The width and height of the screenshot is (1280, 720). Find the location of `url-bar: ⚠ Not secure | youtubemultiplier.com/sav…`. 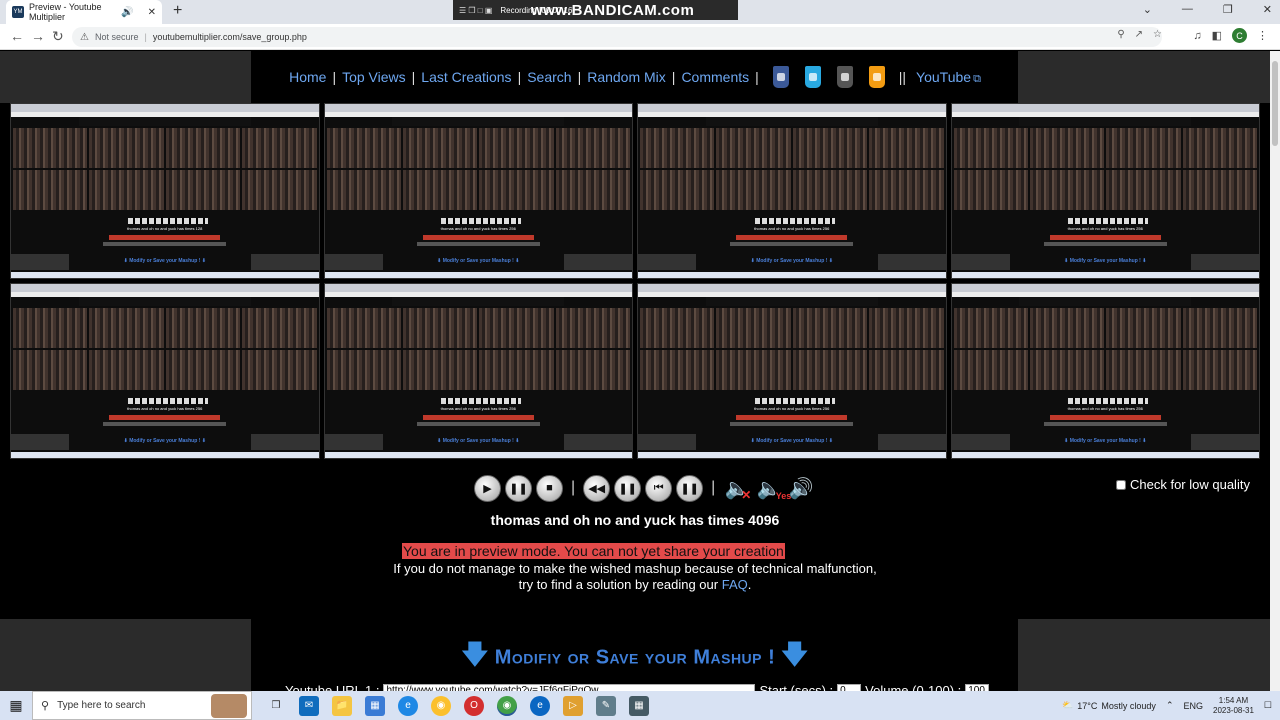

url-bar: ⚠ Not secure | youtubemultiplier.com/sav… is located at coordinates (617, 37).